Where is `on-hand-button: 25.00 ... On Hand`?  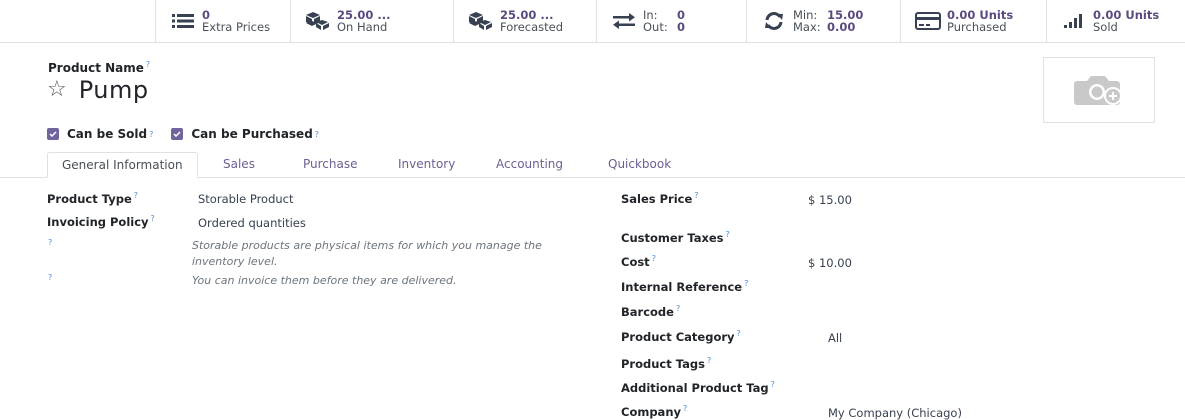
on-hand-button: 25.00 ... On Hand is located at coordinates (371, 21).